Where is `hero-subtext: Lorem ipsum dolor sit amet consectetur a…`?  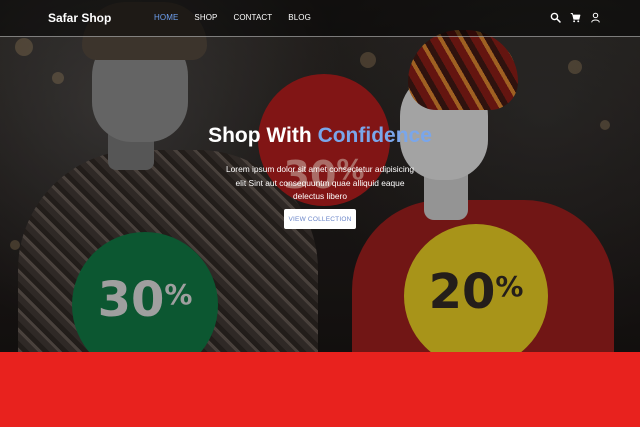
hero-subtext: Lorem ipsum dolor sit amet consectetur a… is located at coordinates (320, 182).